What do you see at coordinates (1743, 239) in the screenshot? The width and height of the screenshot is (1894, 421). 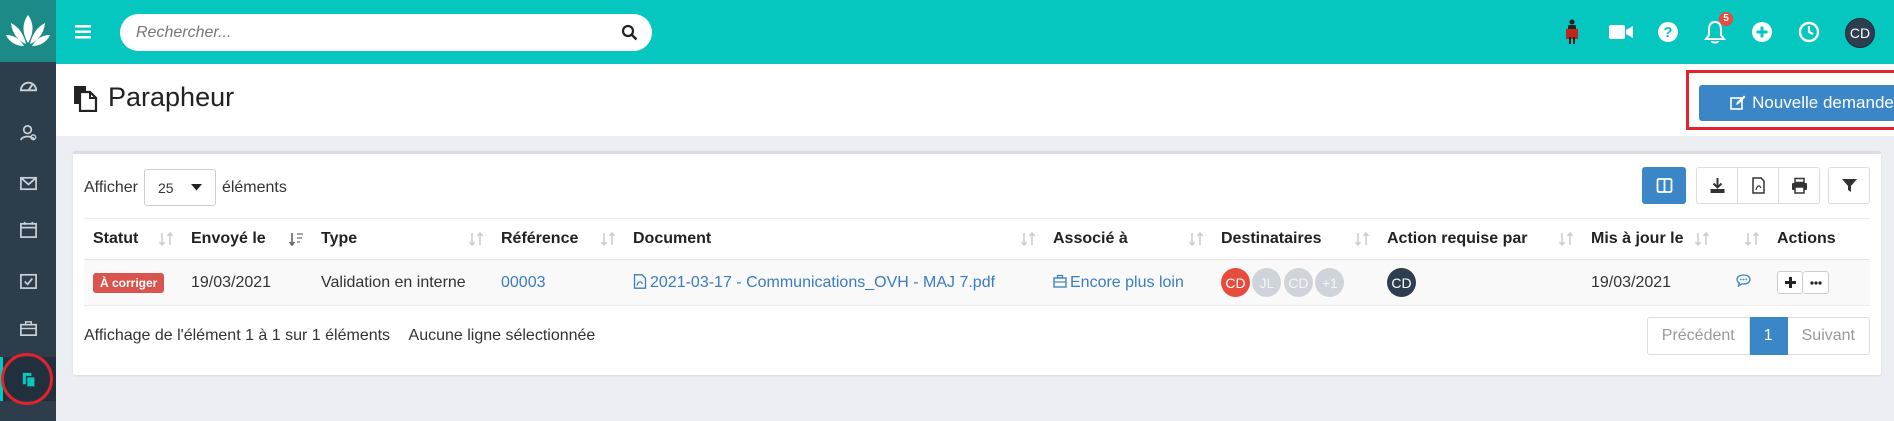 I see `column-header-comments` at bounding box center [1743, 239].